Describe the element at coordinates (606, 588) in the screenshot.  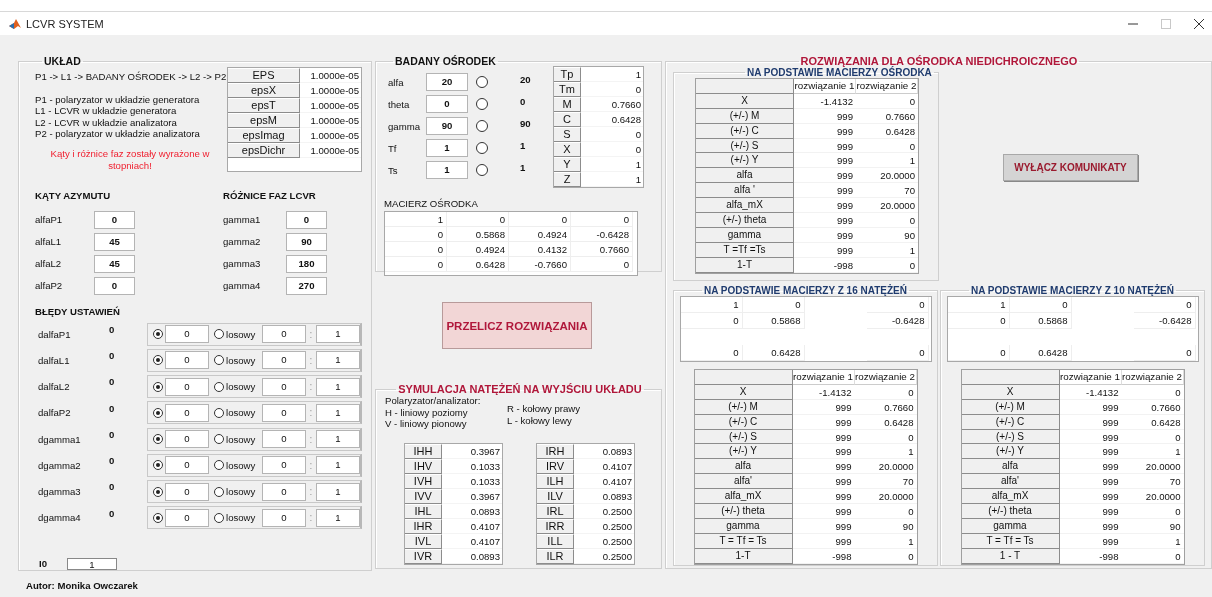
I see `author-text: Autor: Monika Owczarek` at that location.